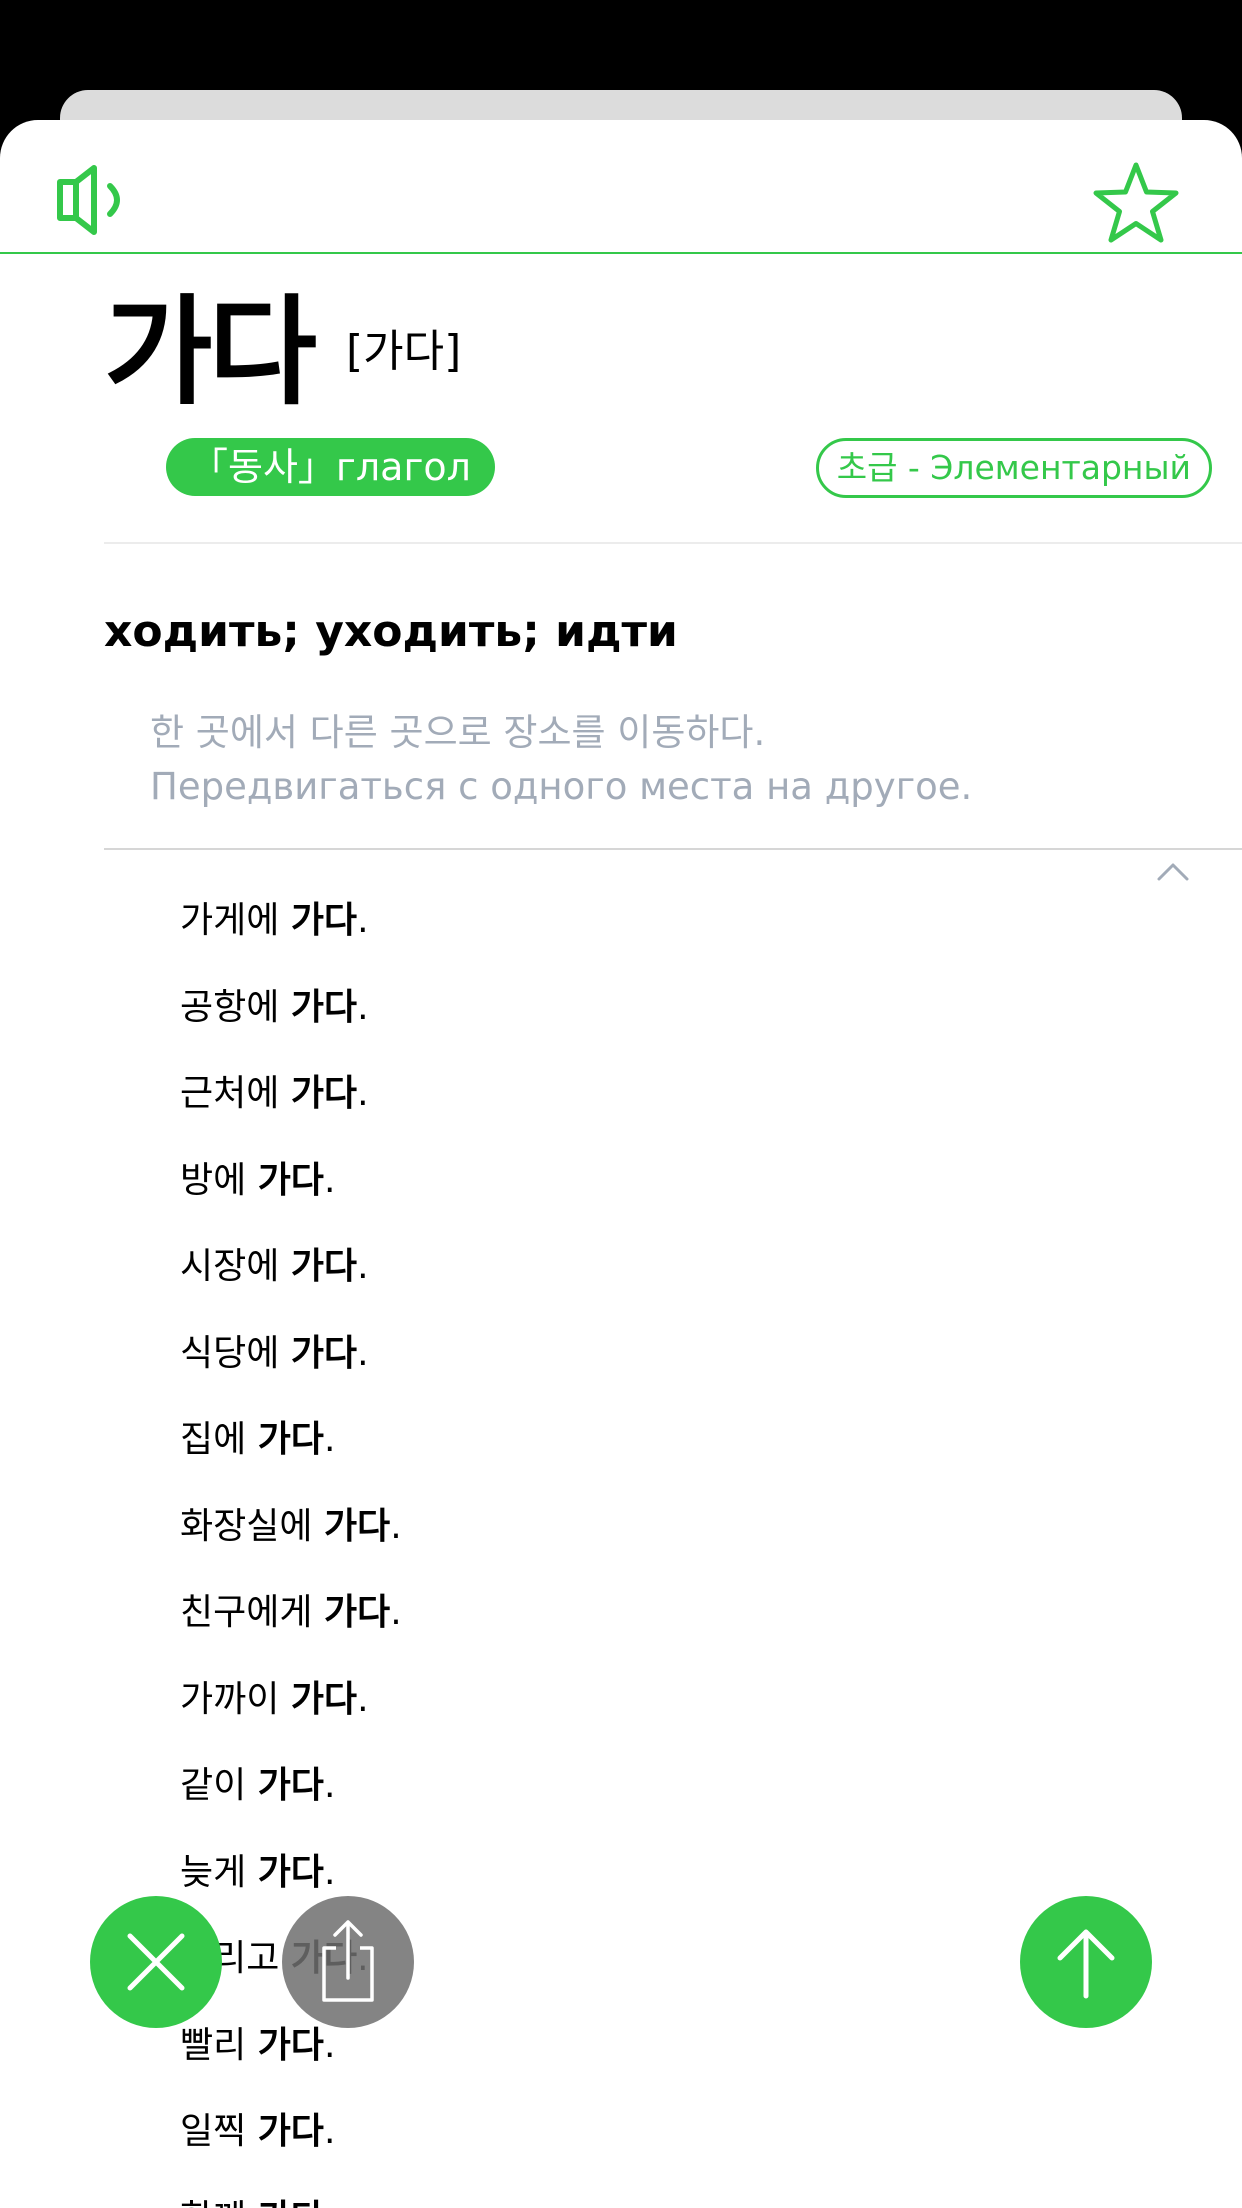 The height and width of the screenshot is (2208, 1242). I want to click on example-item: 가까이 가다., so click(291, 1700).